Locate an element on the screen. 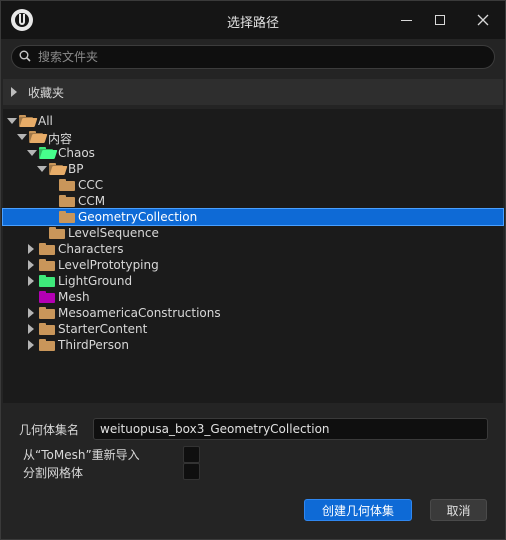 The width and height of the screenshot is (506, 540). minimize-button is located at coordinates (406, 20).